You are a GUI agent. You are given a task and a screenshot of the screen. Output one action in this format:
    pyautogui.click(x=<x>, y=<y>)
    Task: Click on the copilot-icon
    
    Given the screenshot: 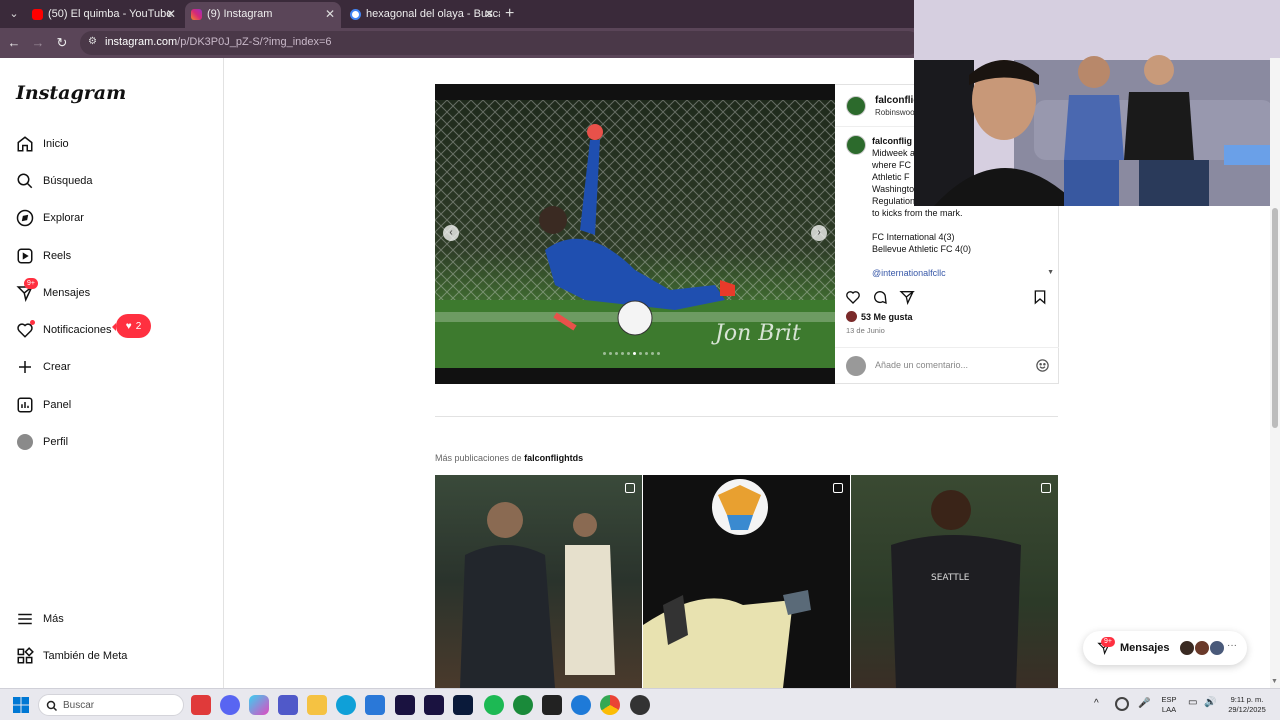 What is the action you would take?
    pyautogui.click(x=259, y=705)
    